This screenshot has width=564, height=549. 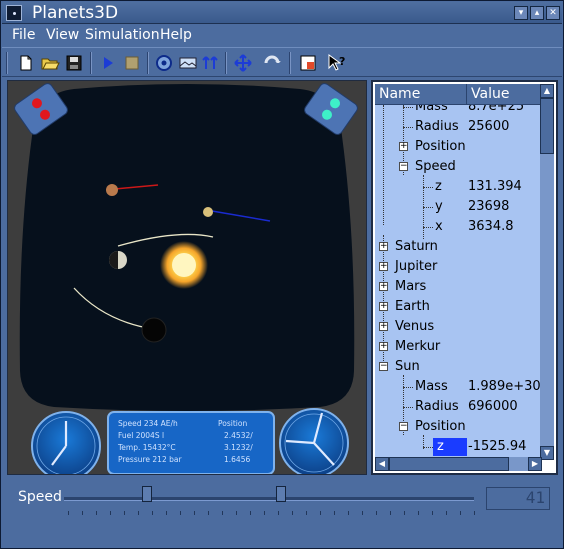 What do you see at coordinates (458, 247) in the screenshot?
I see `tree-row-saturn: + Saturn` at bounding box center [458, 247].